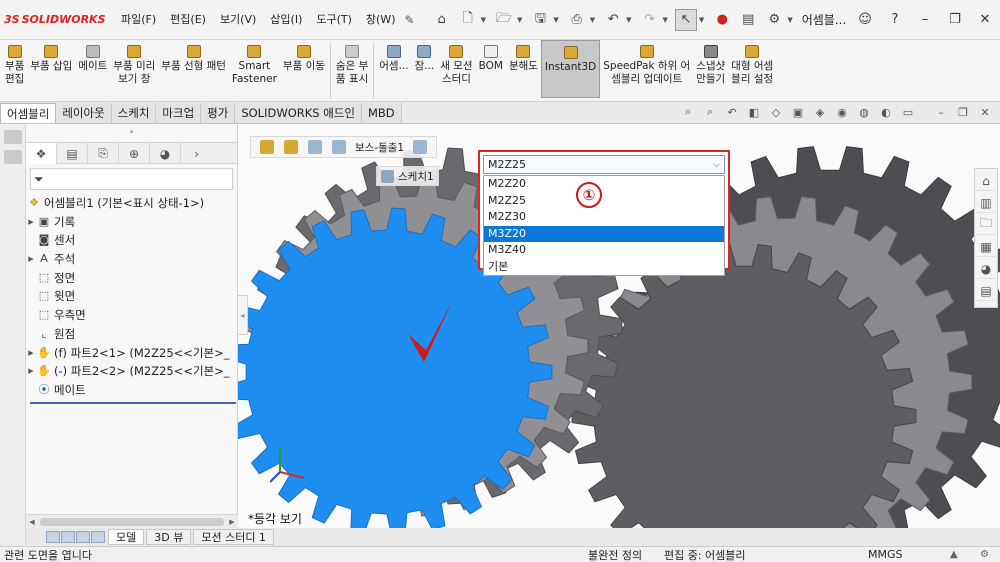 The width and height of the screenshot is (1000, 562). I want to click on print-icon: ⎙, so click(577, 20).